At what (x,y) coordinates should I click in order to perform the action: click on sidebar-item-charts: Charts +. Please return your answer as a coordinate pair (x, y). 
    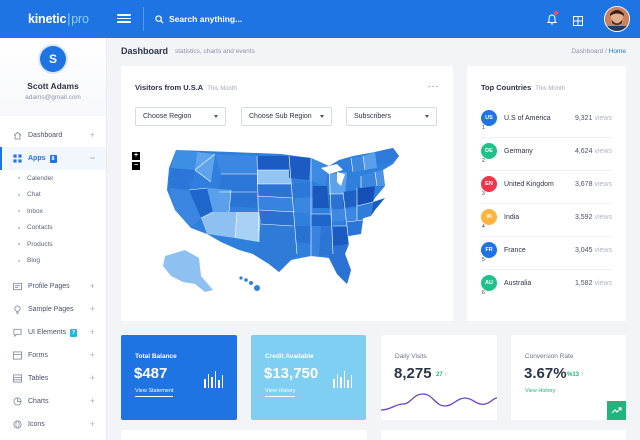
    Looking at the image, I should click on (53, 401).